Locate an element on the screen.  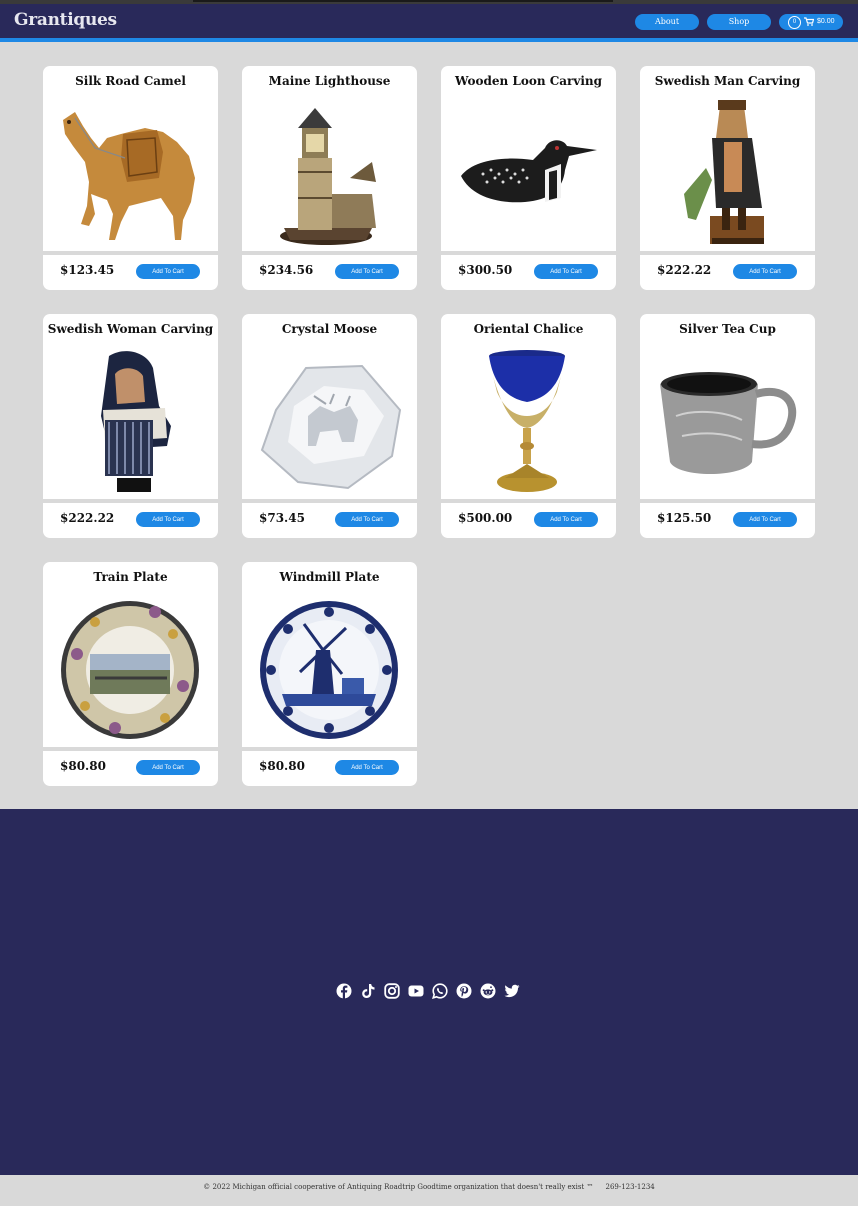
product-card: Silk Road Camel $123.45 Add To Cart is located at coordinates (130, 178).